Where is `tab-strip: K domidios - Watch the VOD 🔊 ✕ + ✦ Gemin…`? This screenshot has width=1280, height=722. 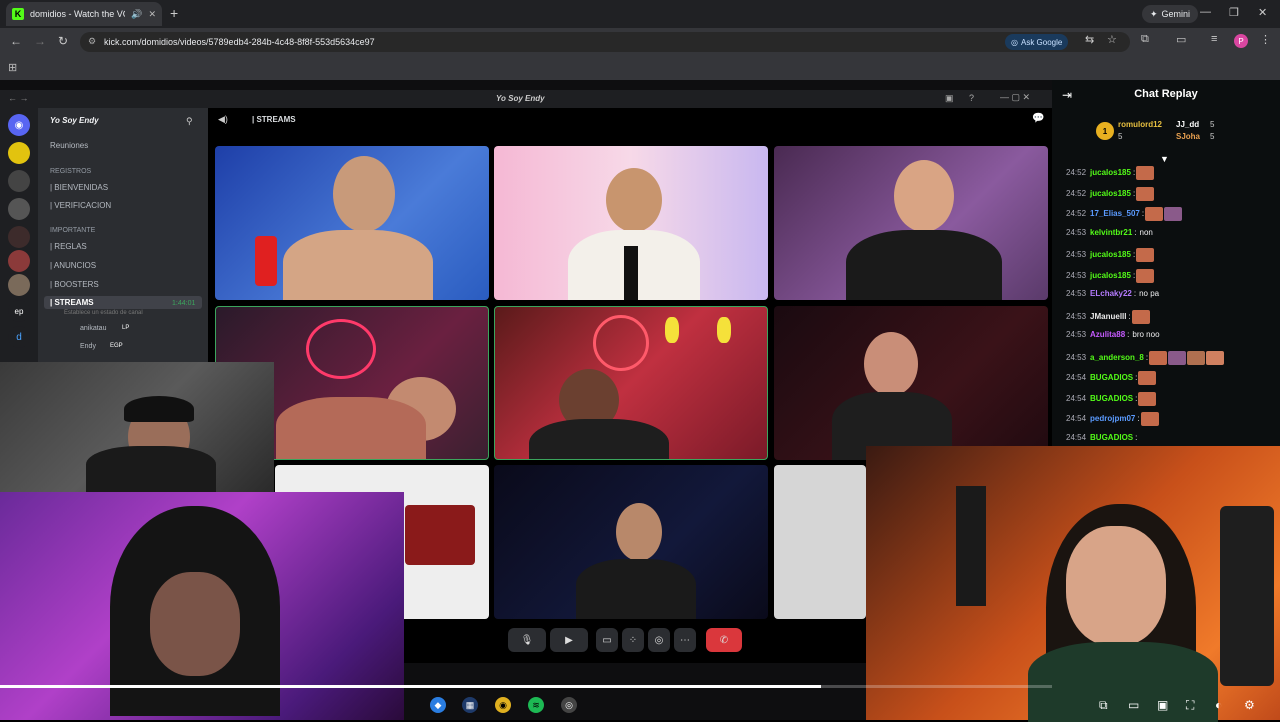 tab-strip: K domidios - Watch the VOD 🔊 ✕ + ✦ Gemin… is located at coordinates (640, 14).